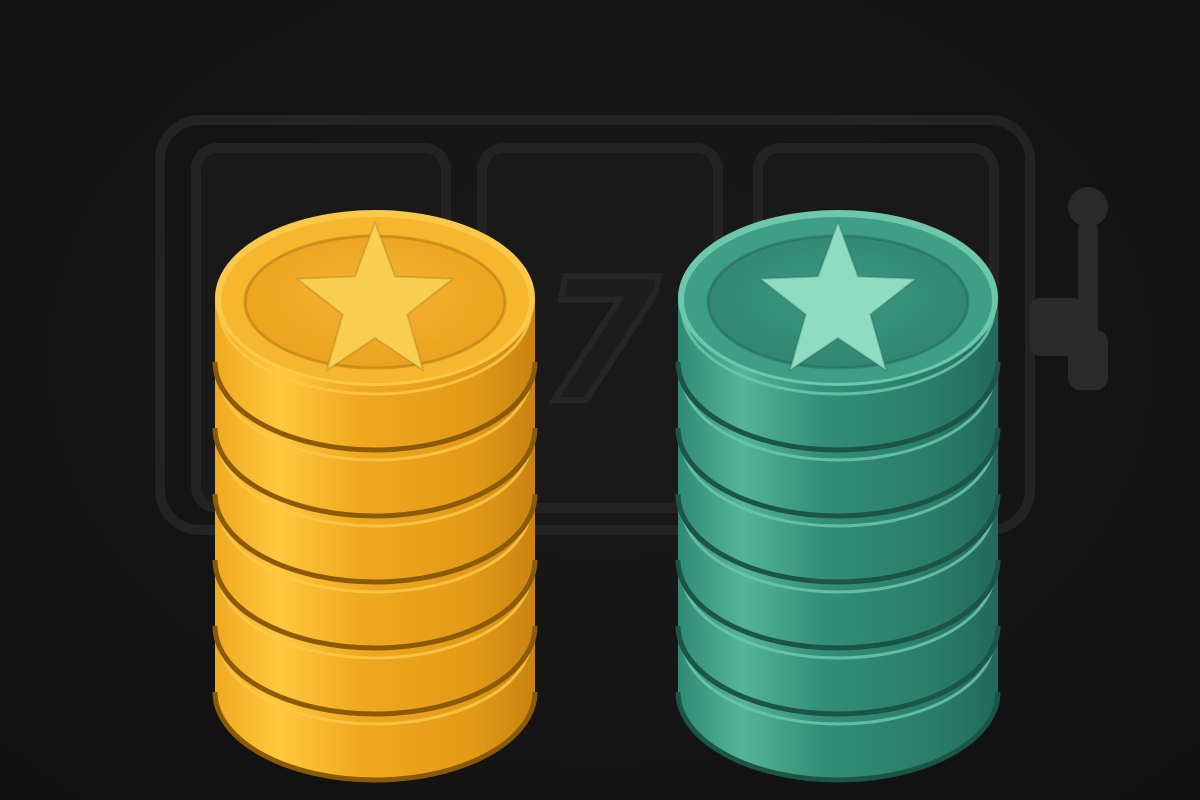 This screenshot has height=800, width=1200. What do you see at coordinates (1088, 360) in the screenshot?
I see `lever-handle-grip` at bounding box center [1088, 360].